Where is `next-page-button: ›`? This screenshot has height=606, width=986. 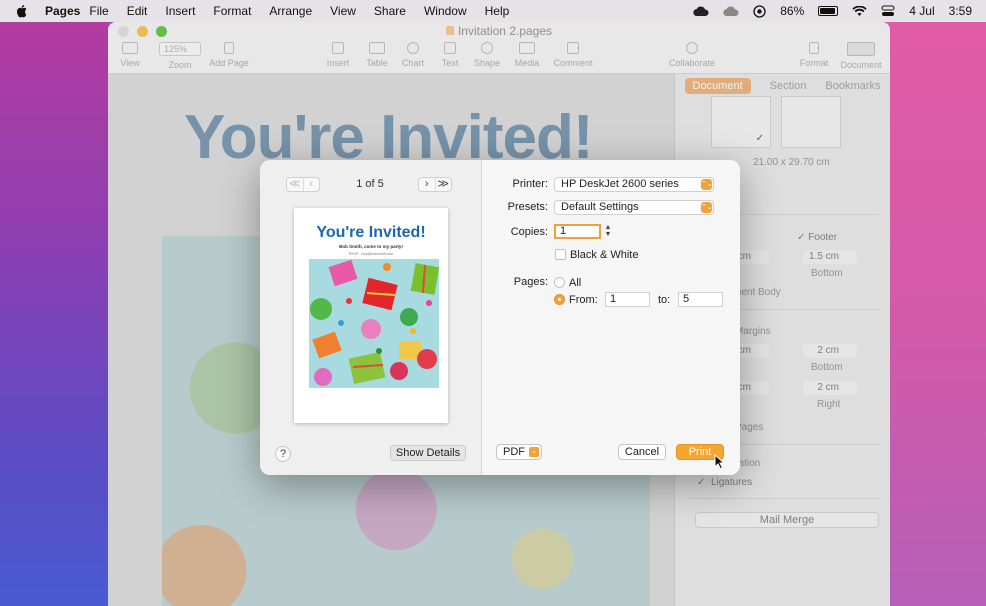
next-page-button: › is located at coordinates (427, 184).